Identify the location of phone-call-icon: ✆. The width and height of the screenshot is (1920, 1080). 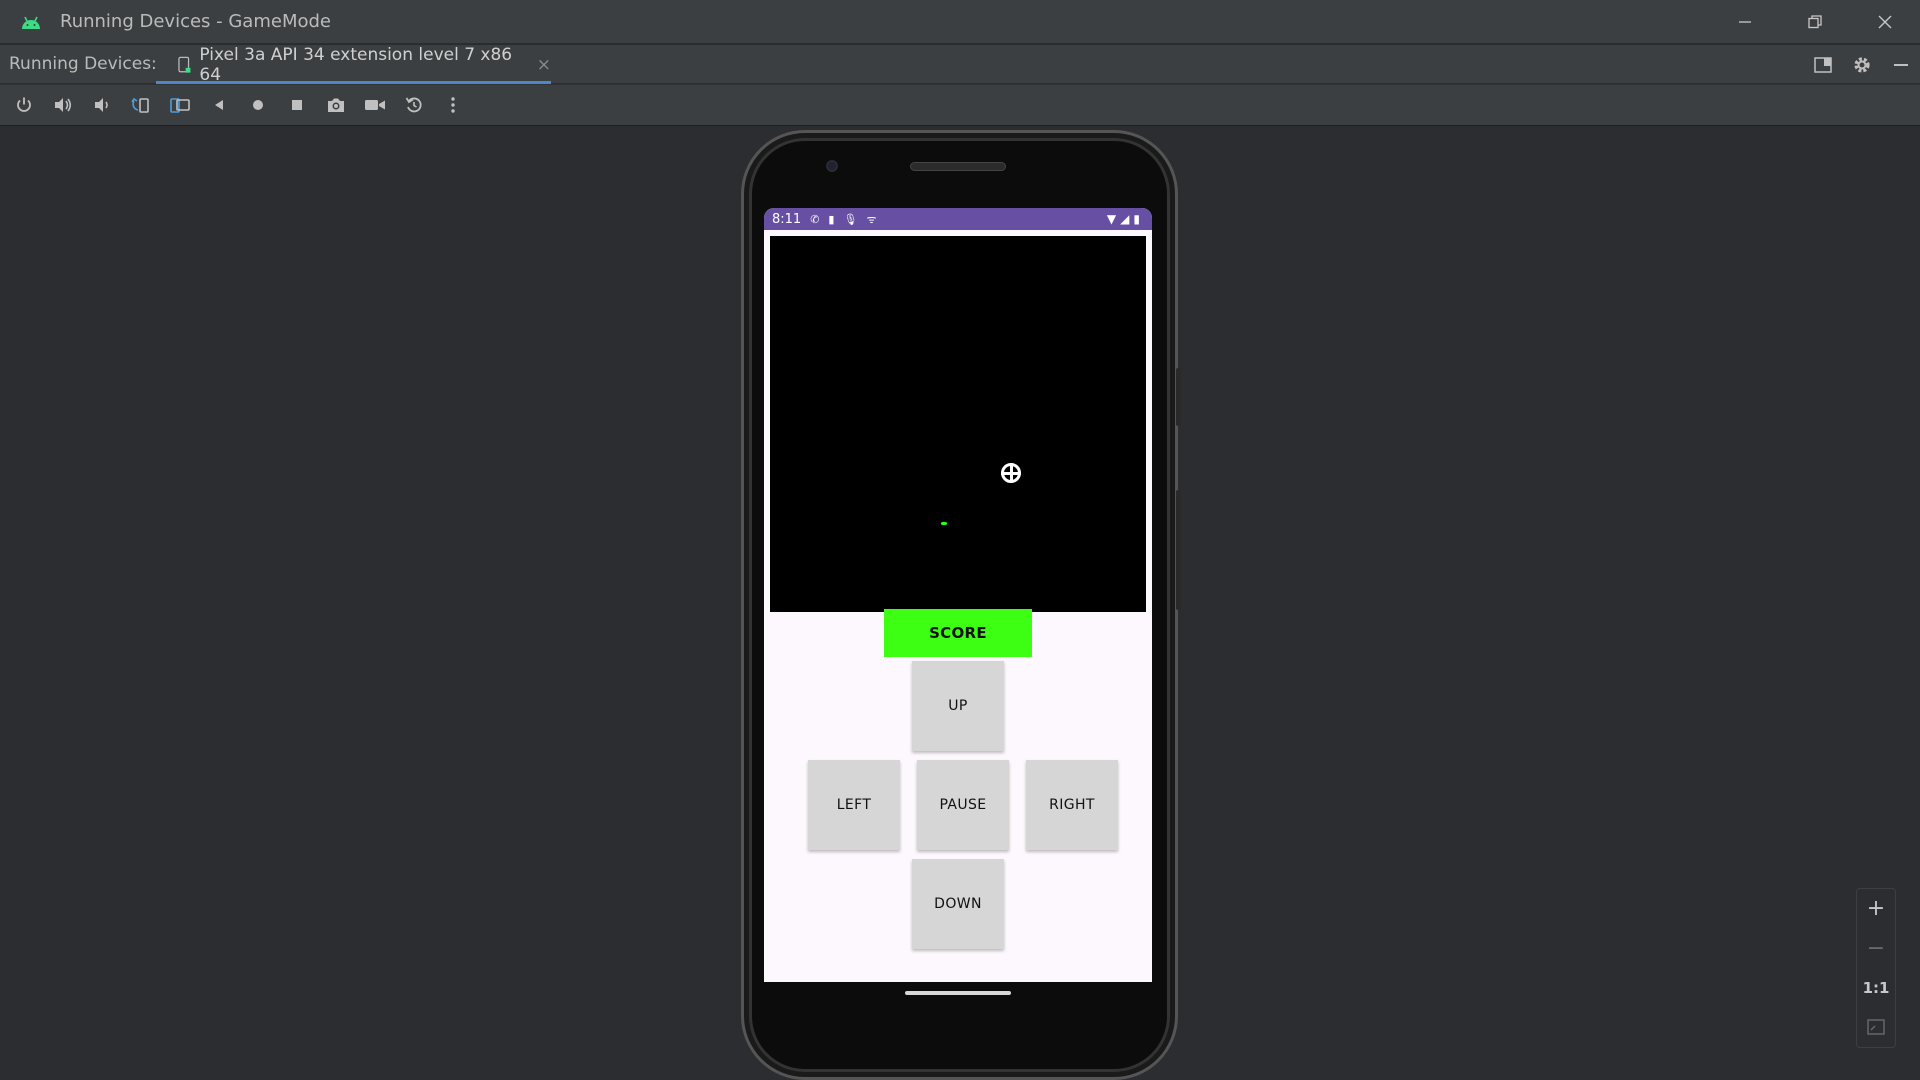
(815, 219).